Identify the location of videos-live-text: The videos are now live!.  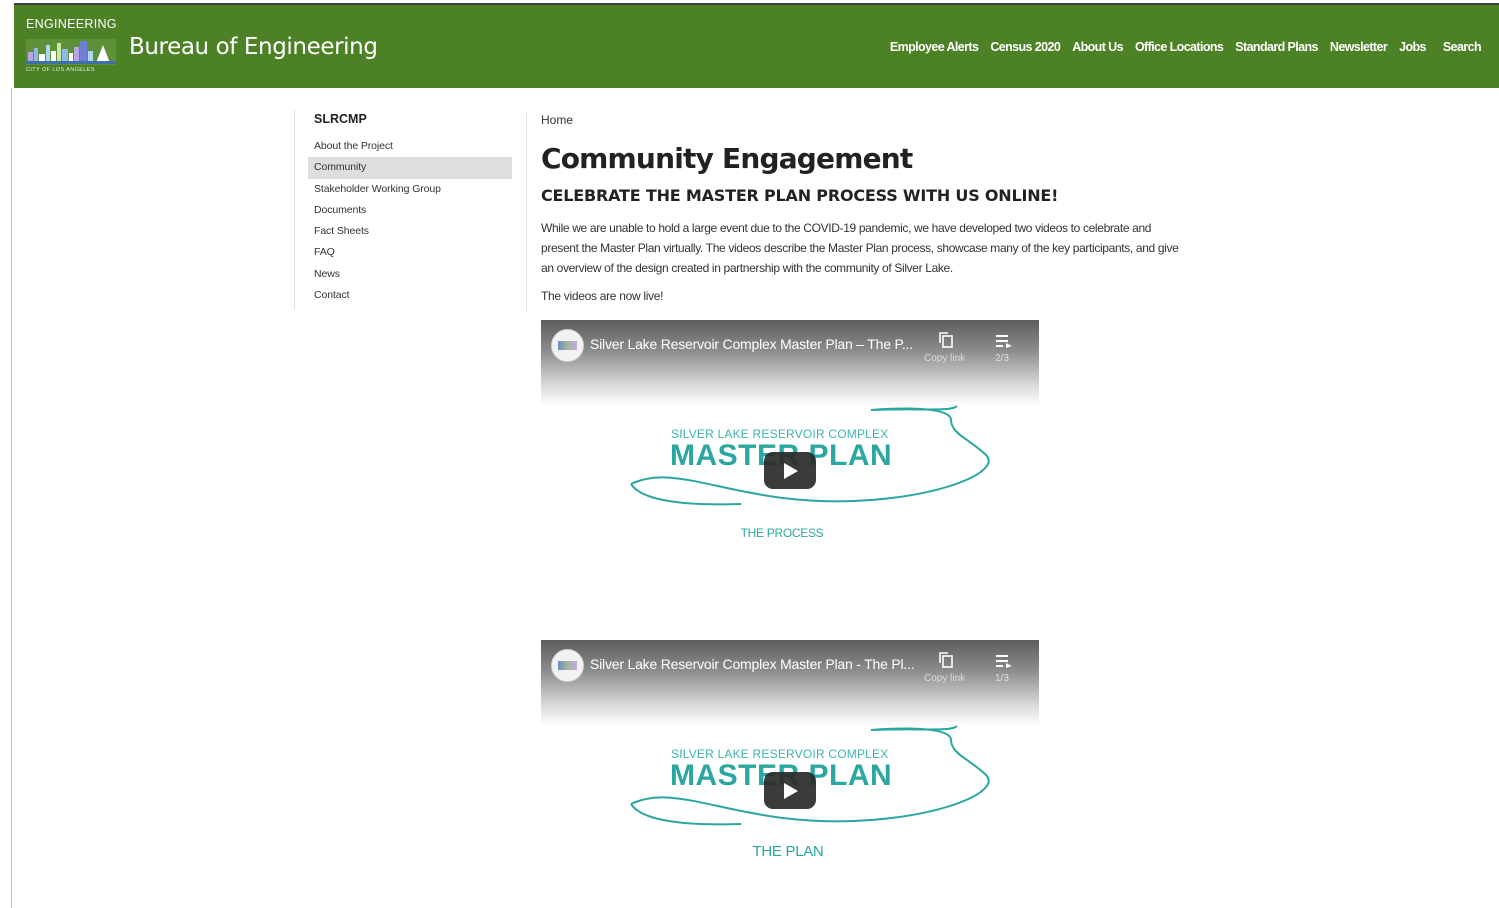
(602, 296).